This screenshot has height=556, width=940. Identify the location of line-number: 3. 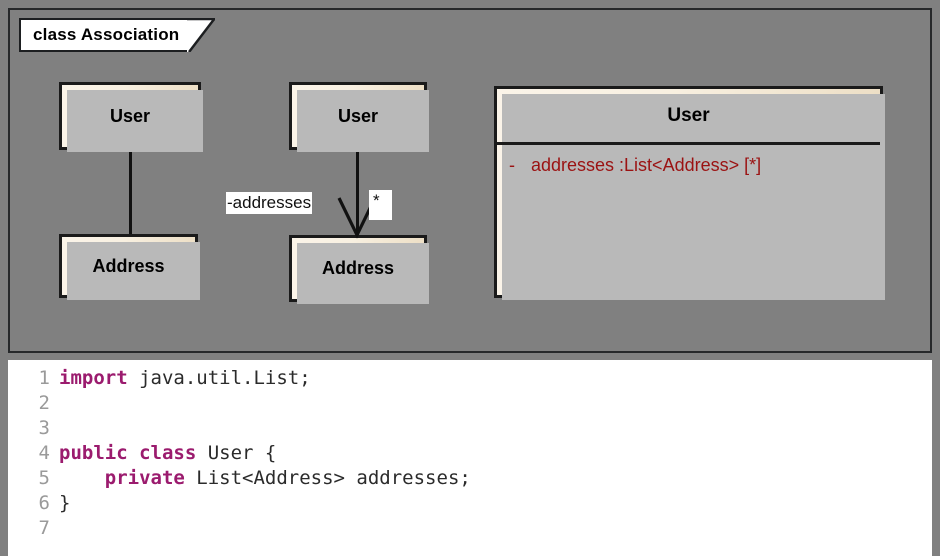
(44, 428).